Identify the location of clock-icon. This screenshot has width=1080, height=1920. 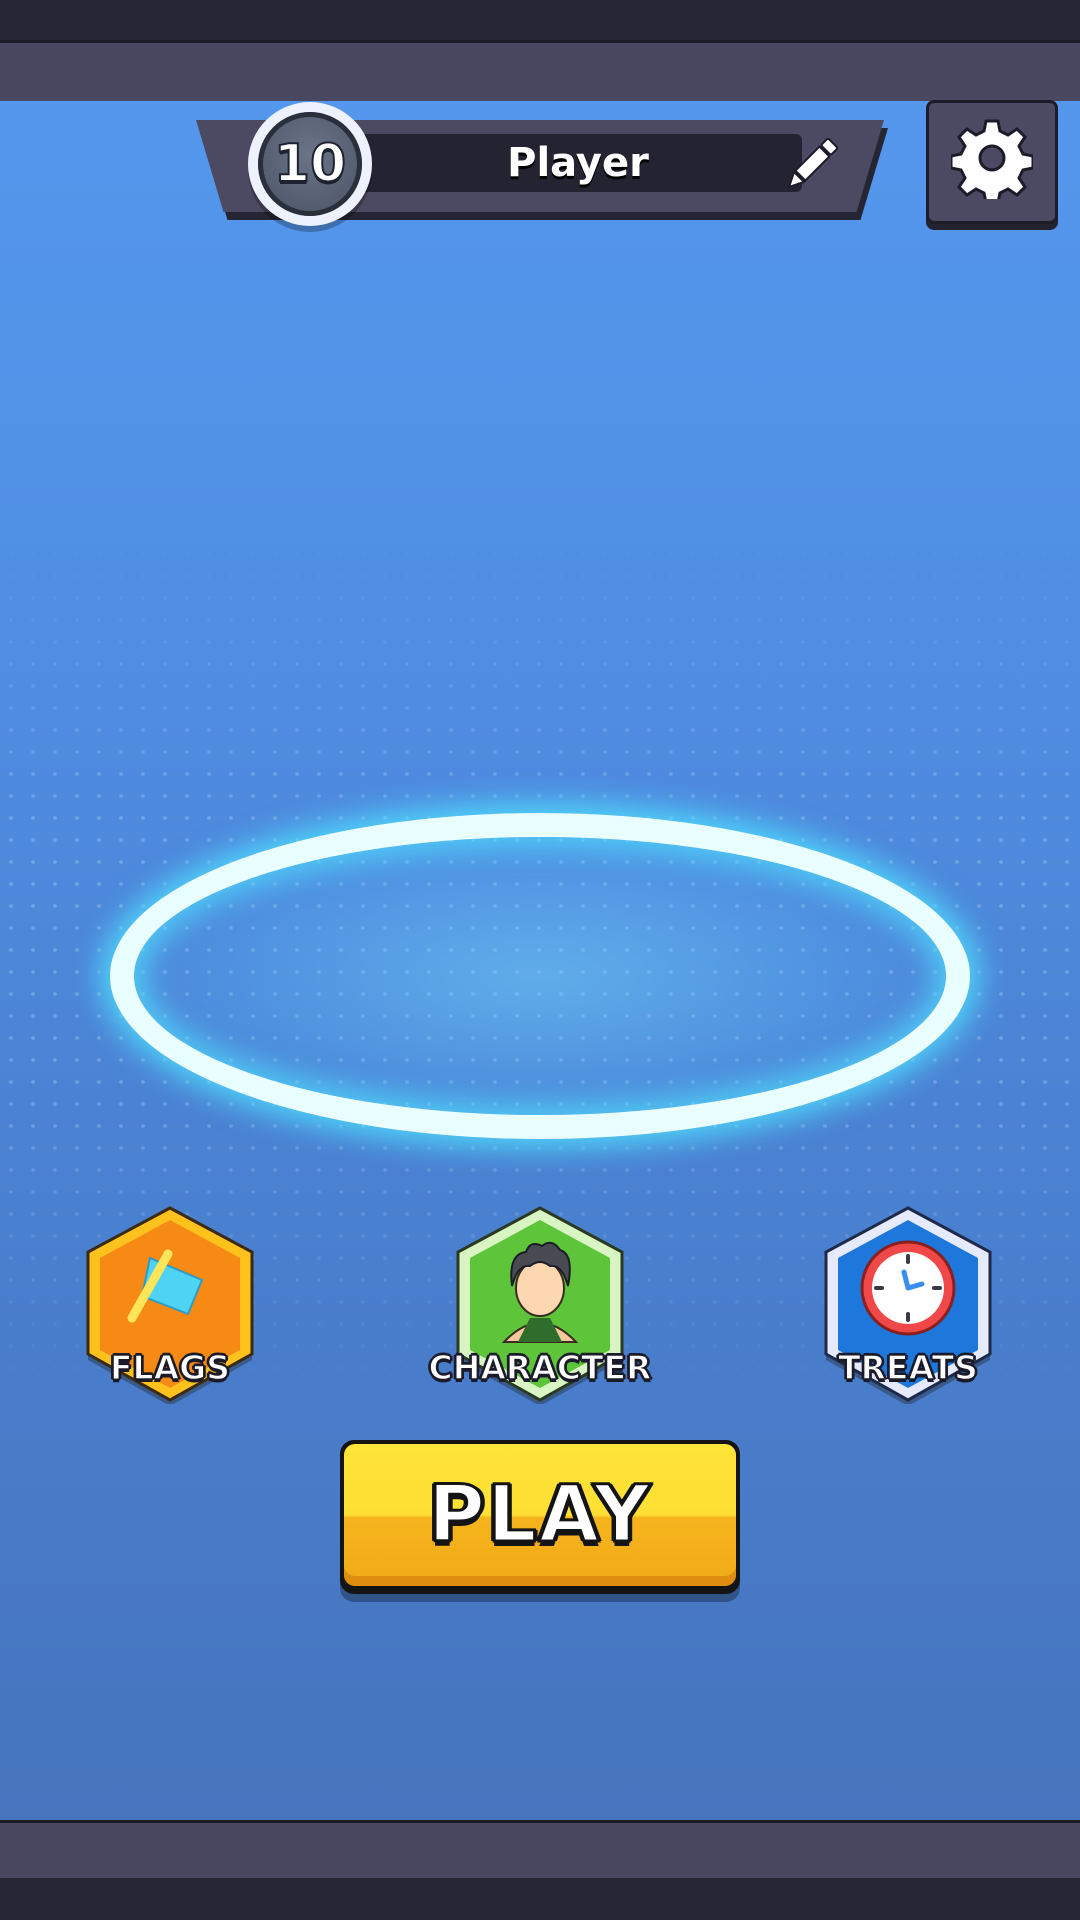
(908, 1288).